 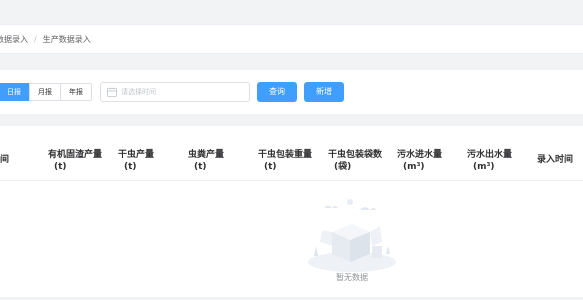 I want to click on column-header-outflow: 污水出水量 (m³), so click(x=489, y=161).